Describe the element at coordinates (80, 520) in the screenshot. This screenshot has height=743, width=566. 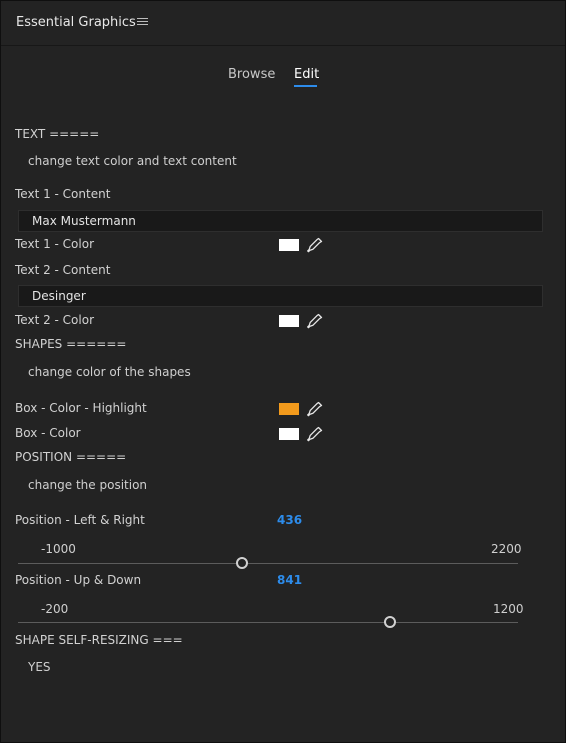
I see `position-left-right-label: Position - Left & Right` at that location.